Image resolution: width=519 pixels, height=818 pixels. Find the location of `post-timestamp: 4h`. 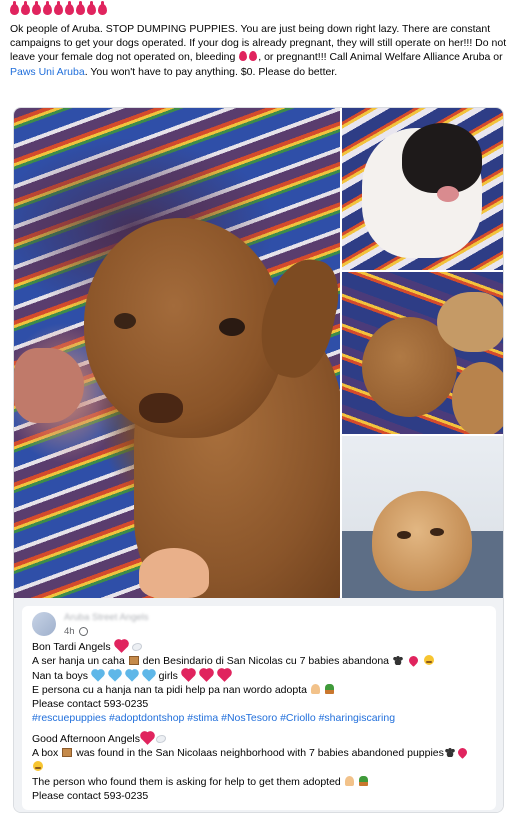

post-timestamp: 4h is located at coordinates (76, 631).